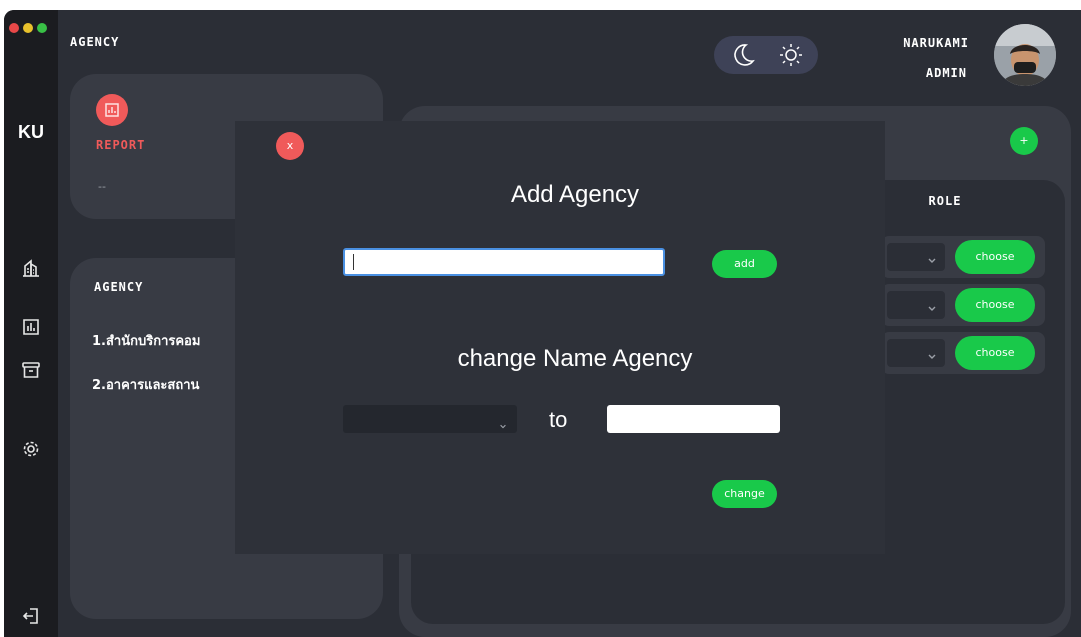 This screenshot has height=637, width=1081. I want to click on minimize-window-button, so click(28, 28).